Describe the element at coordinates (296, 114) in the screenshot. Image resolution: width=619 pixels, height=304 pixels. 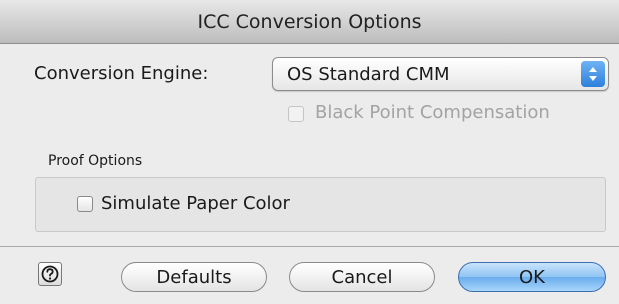
I see `black-point-checkbox` at that location.